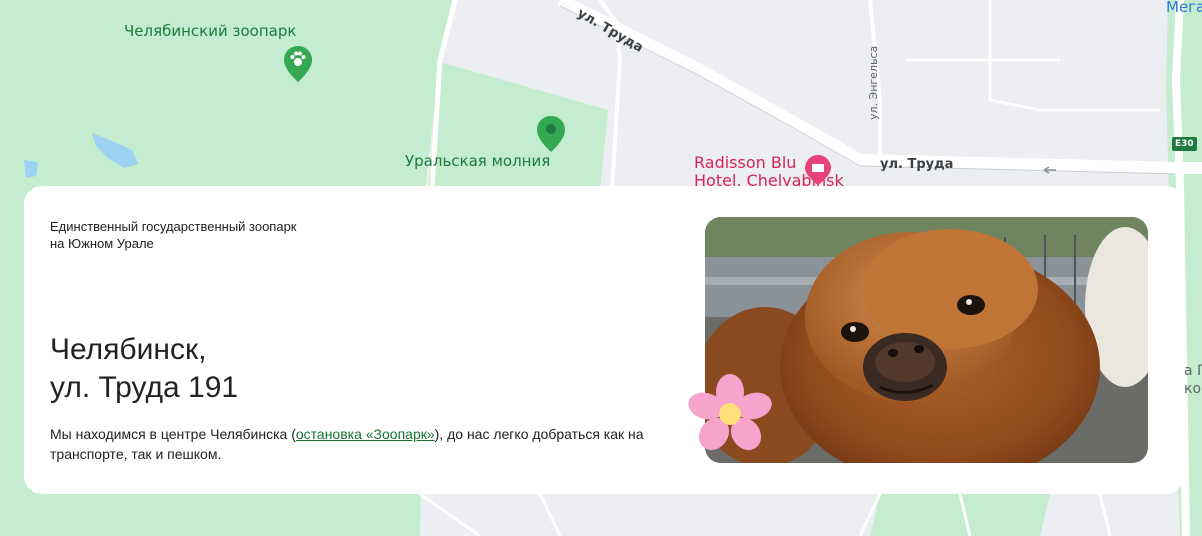 This screenshot has height=536, width=1202. I want to click on map-label-street-truda-right: ул. Труда, so click(917, 164).